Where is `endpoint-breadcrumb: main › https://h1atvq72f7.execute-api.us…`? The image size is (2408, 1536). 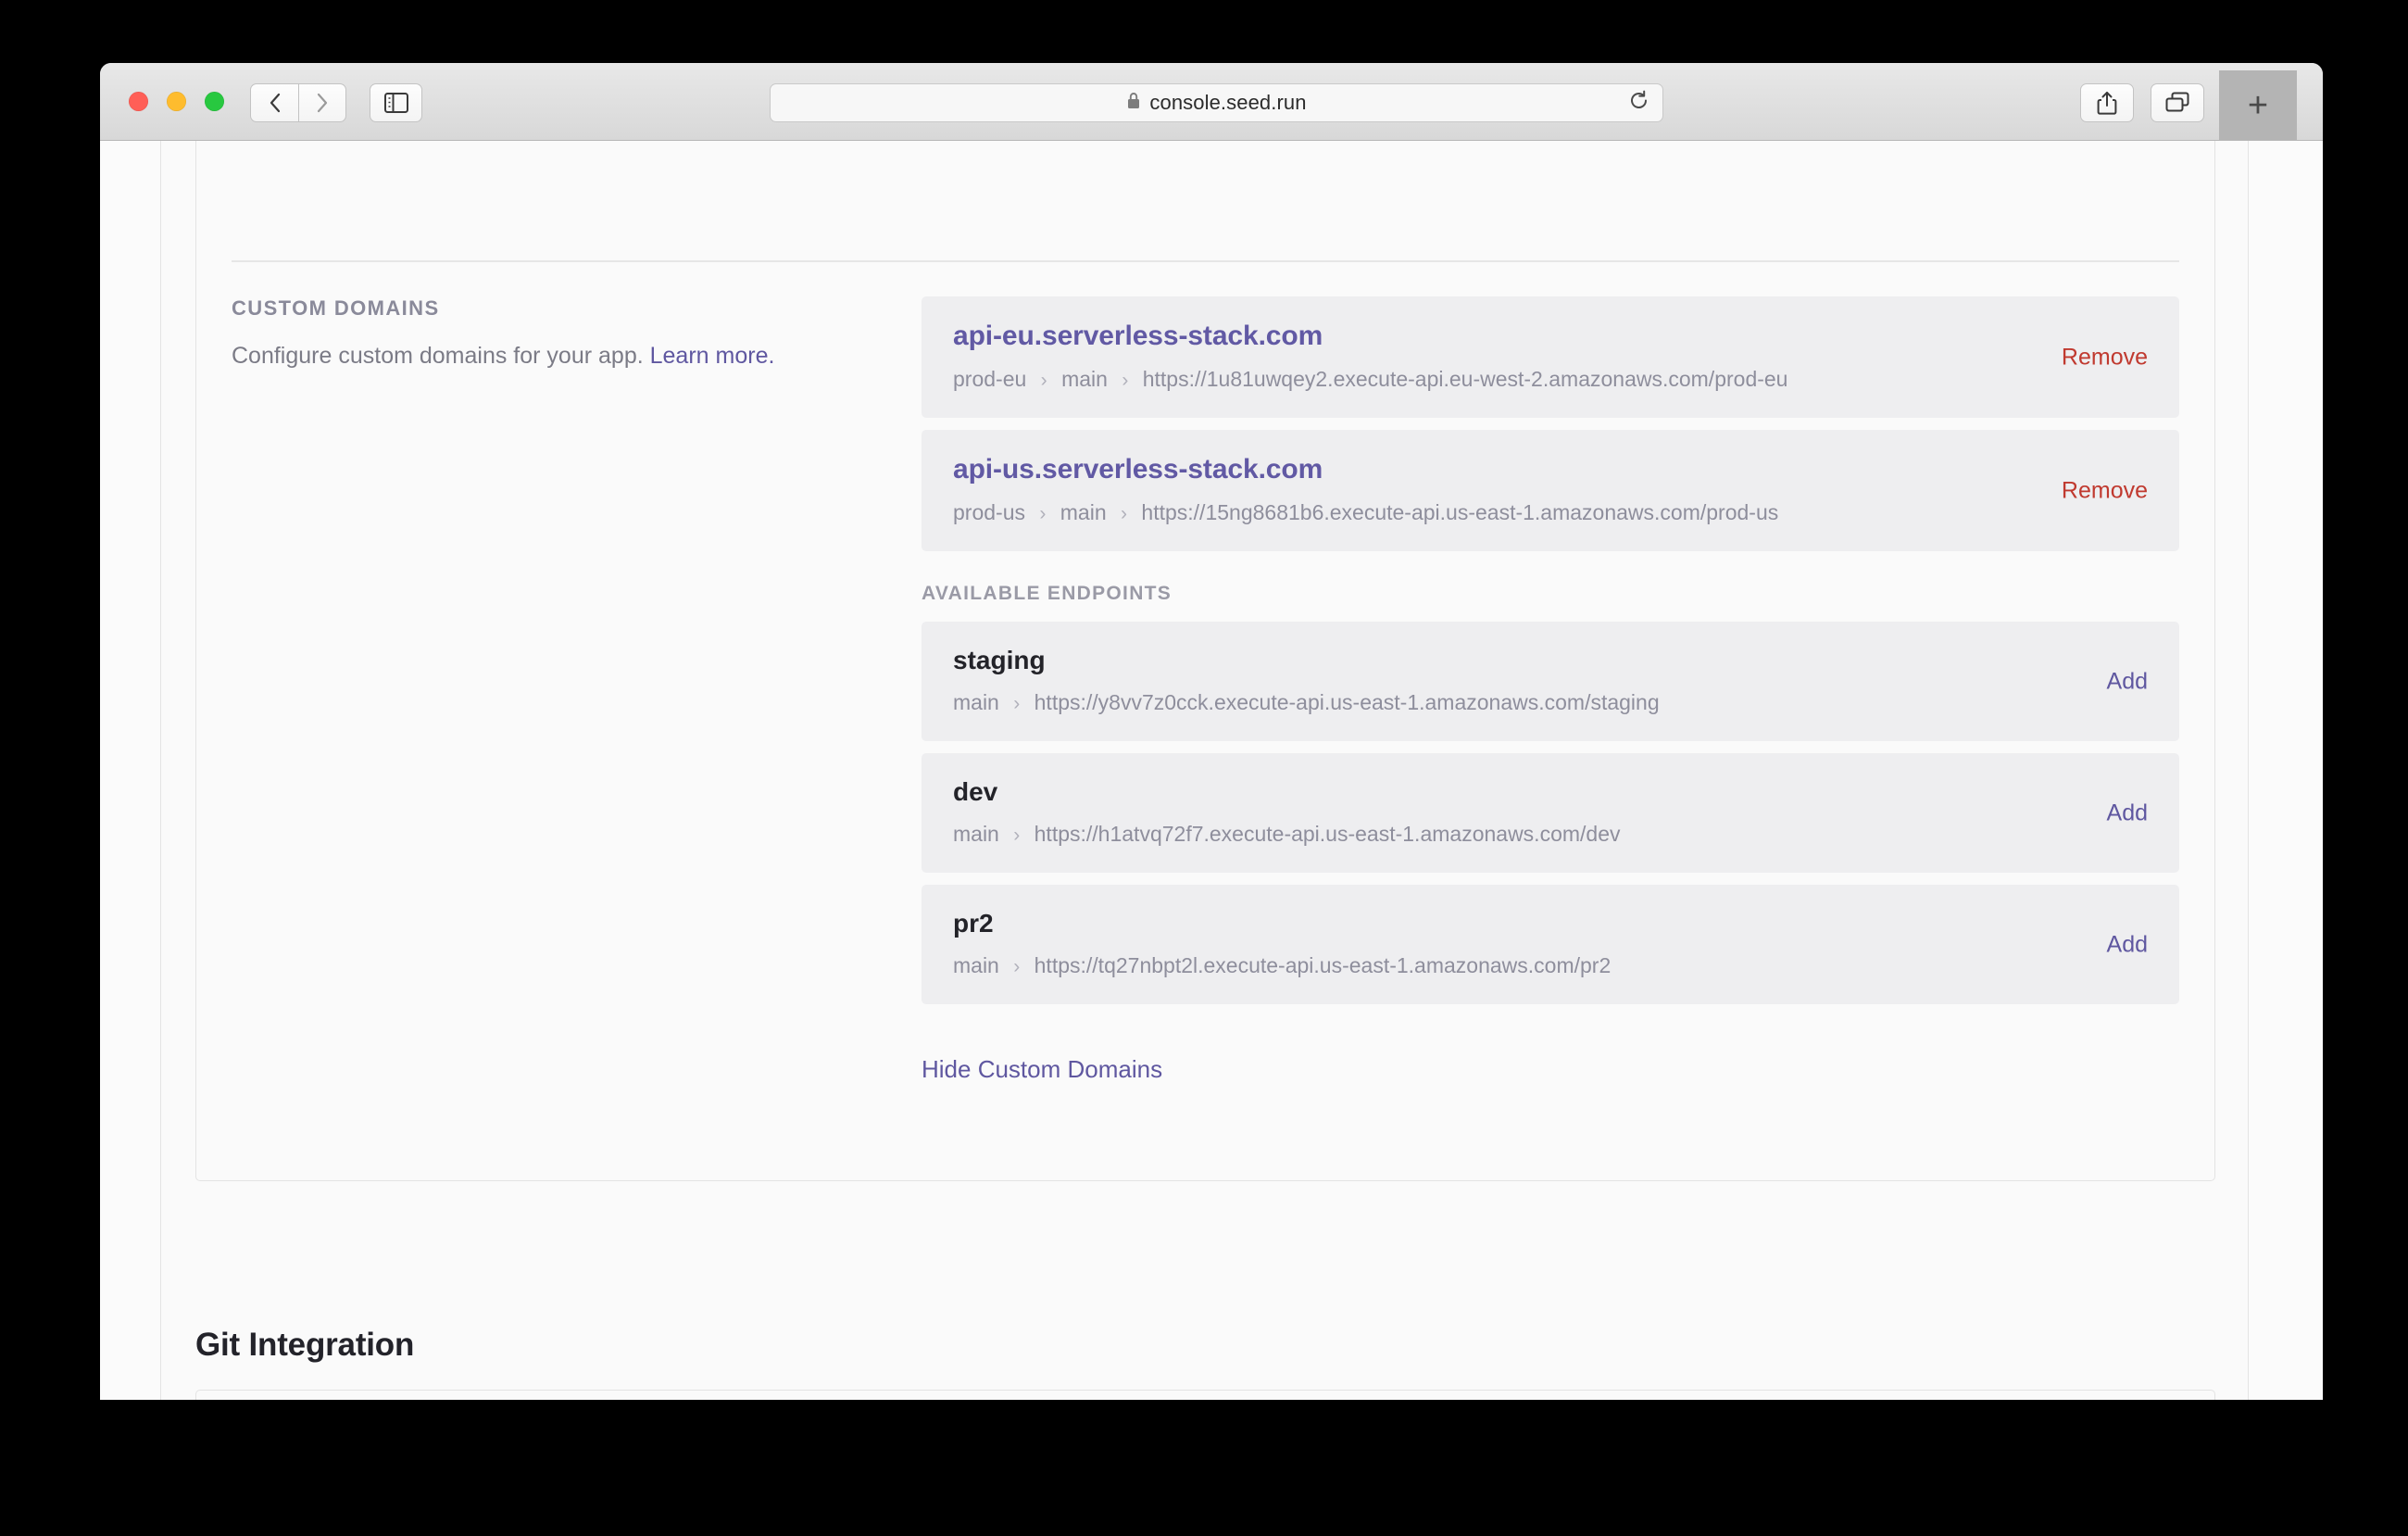
endpoint-breadcrumb: main › https://h1atvq72f7.execute-api.us… is located at coordinates (1550, 834).